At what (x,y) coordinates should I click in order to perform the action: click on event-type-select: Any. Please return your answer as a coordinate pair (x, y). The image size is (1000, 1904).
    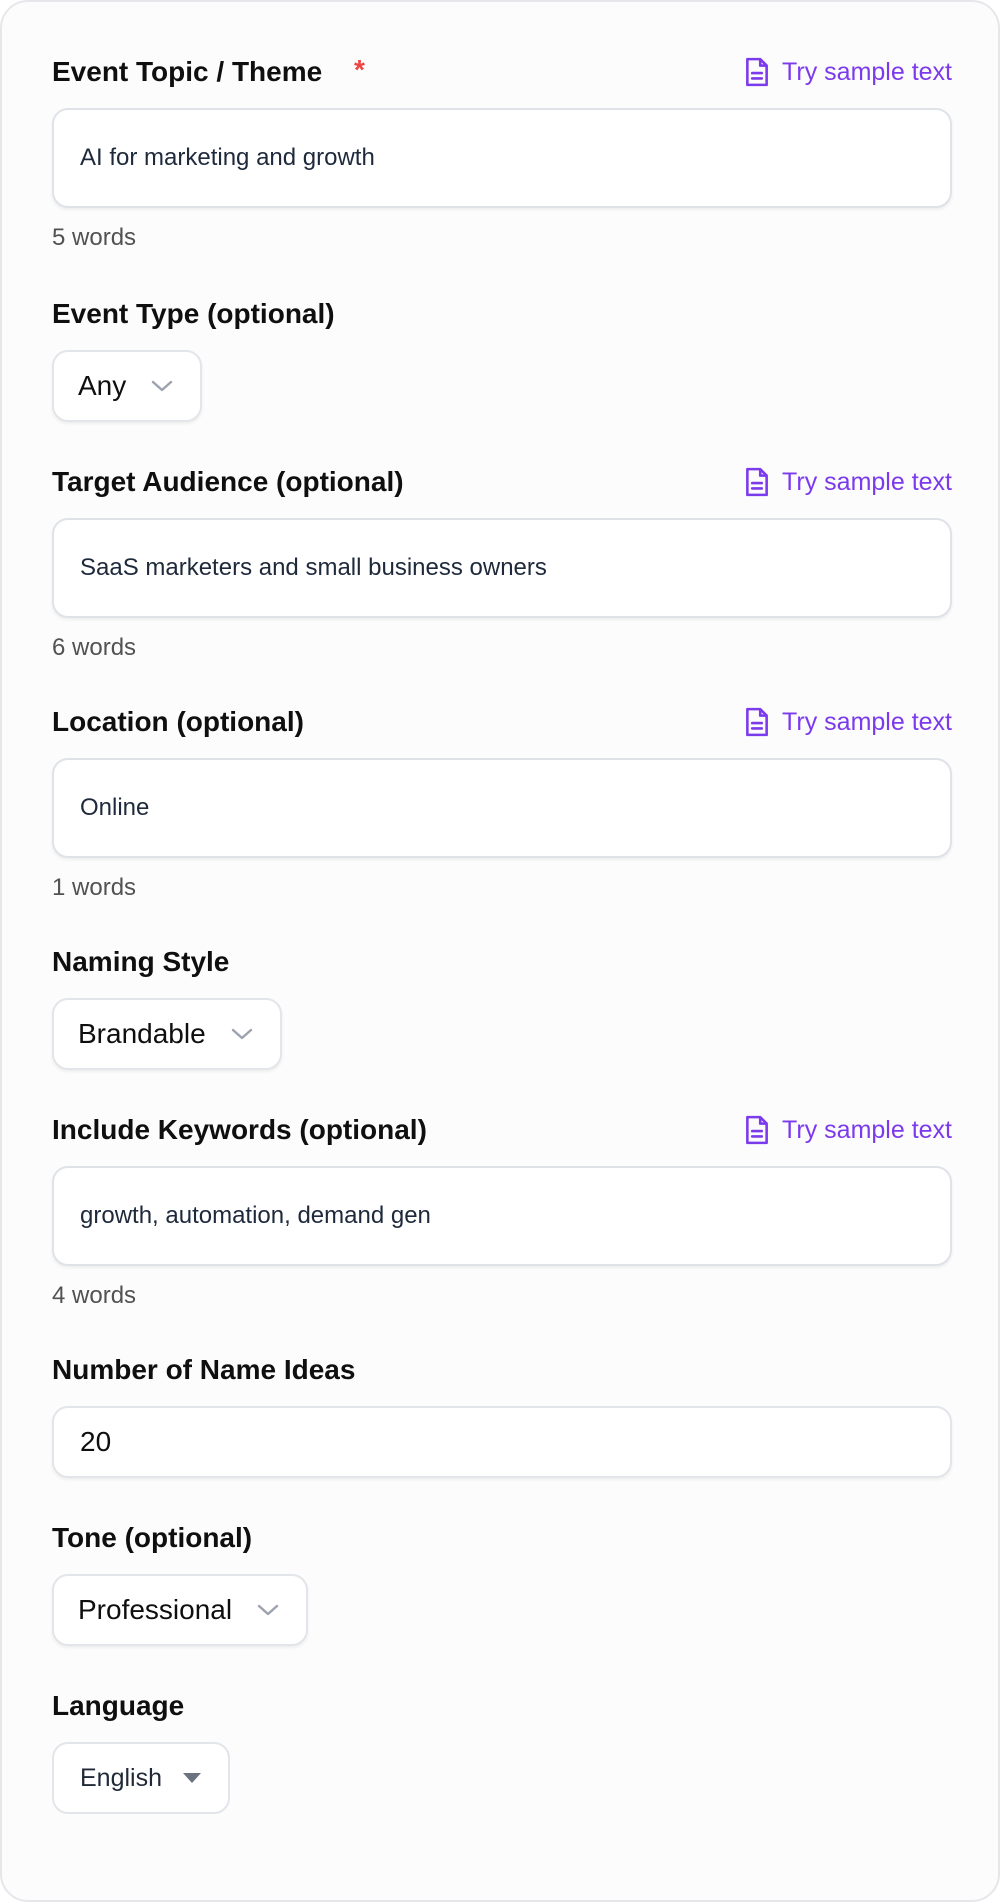
    Looking at the image, I should click on (127, 386).